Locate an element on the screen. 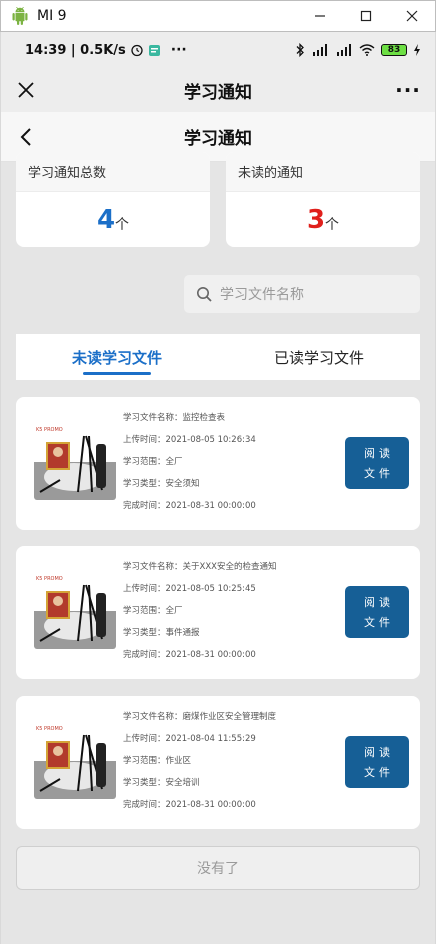  alarm-icon is located at coordinates (137, 50).